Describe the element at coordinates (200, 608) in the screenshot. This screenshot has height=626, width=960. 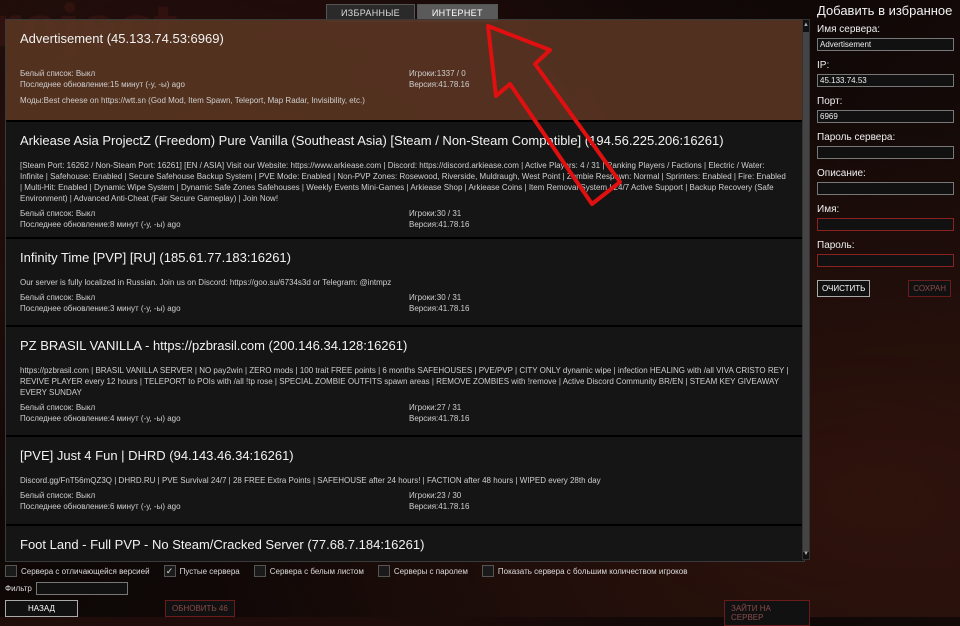
I see `refresh-button: ОБНОВИТЬ 46` at that location.